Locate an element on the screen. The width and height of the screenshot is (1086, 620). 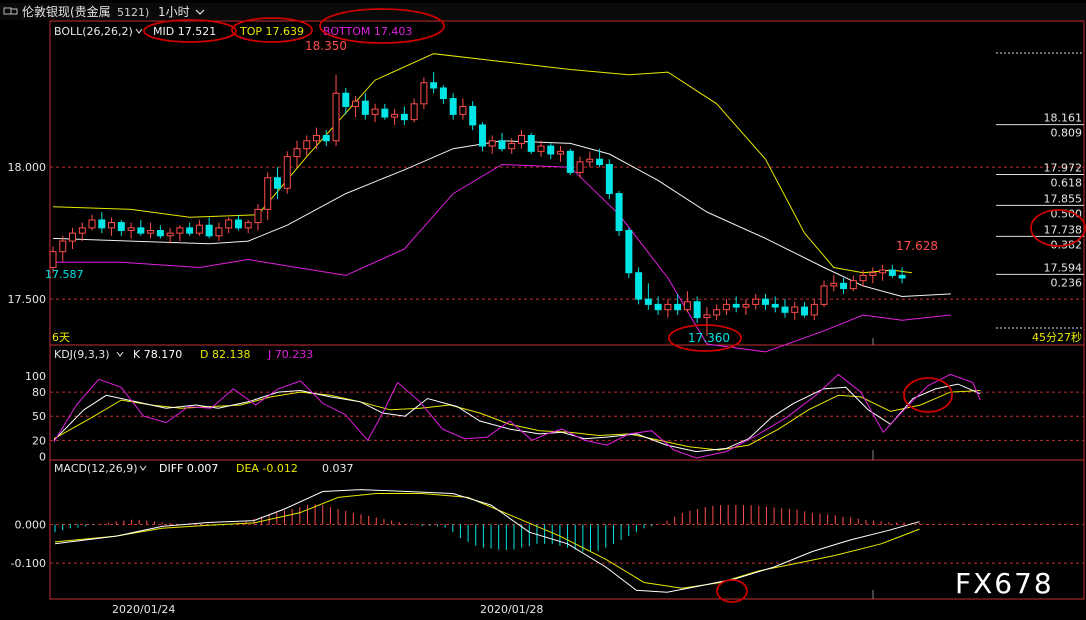
kdj-j-value: J 70.233 is located at coordinates (290, 354).